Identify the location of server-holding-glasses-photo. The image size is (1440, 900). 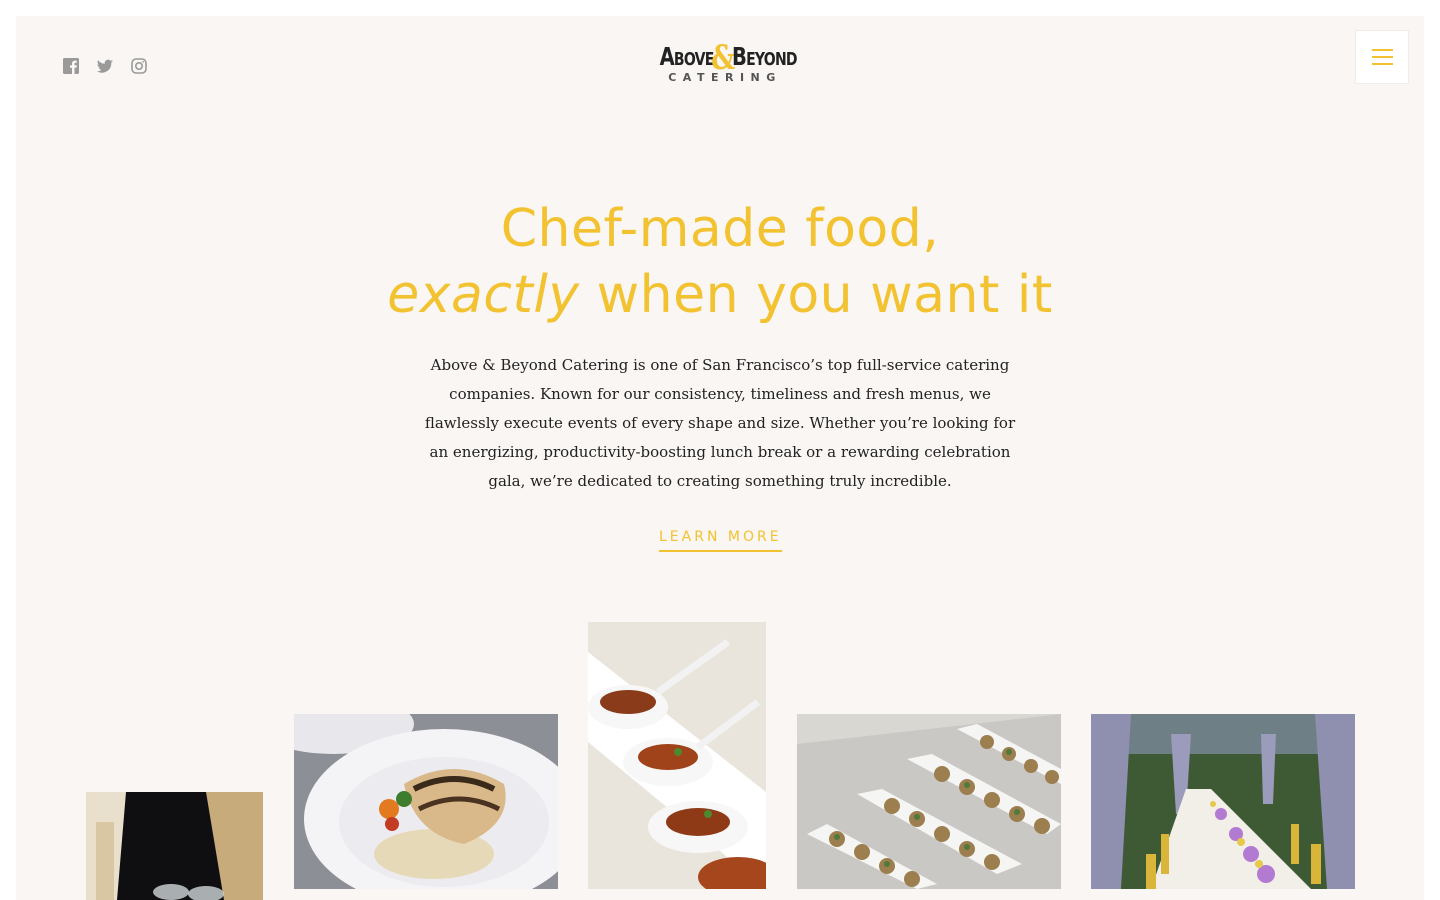
(174, 846).